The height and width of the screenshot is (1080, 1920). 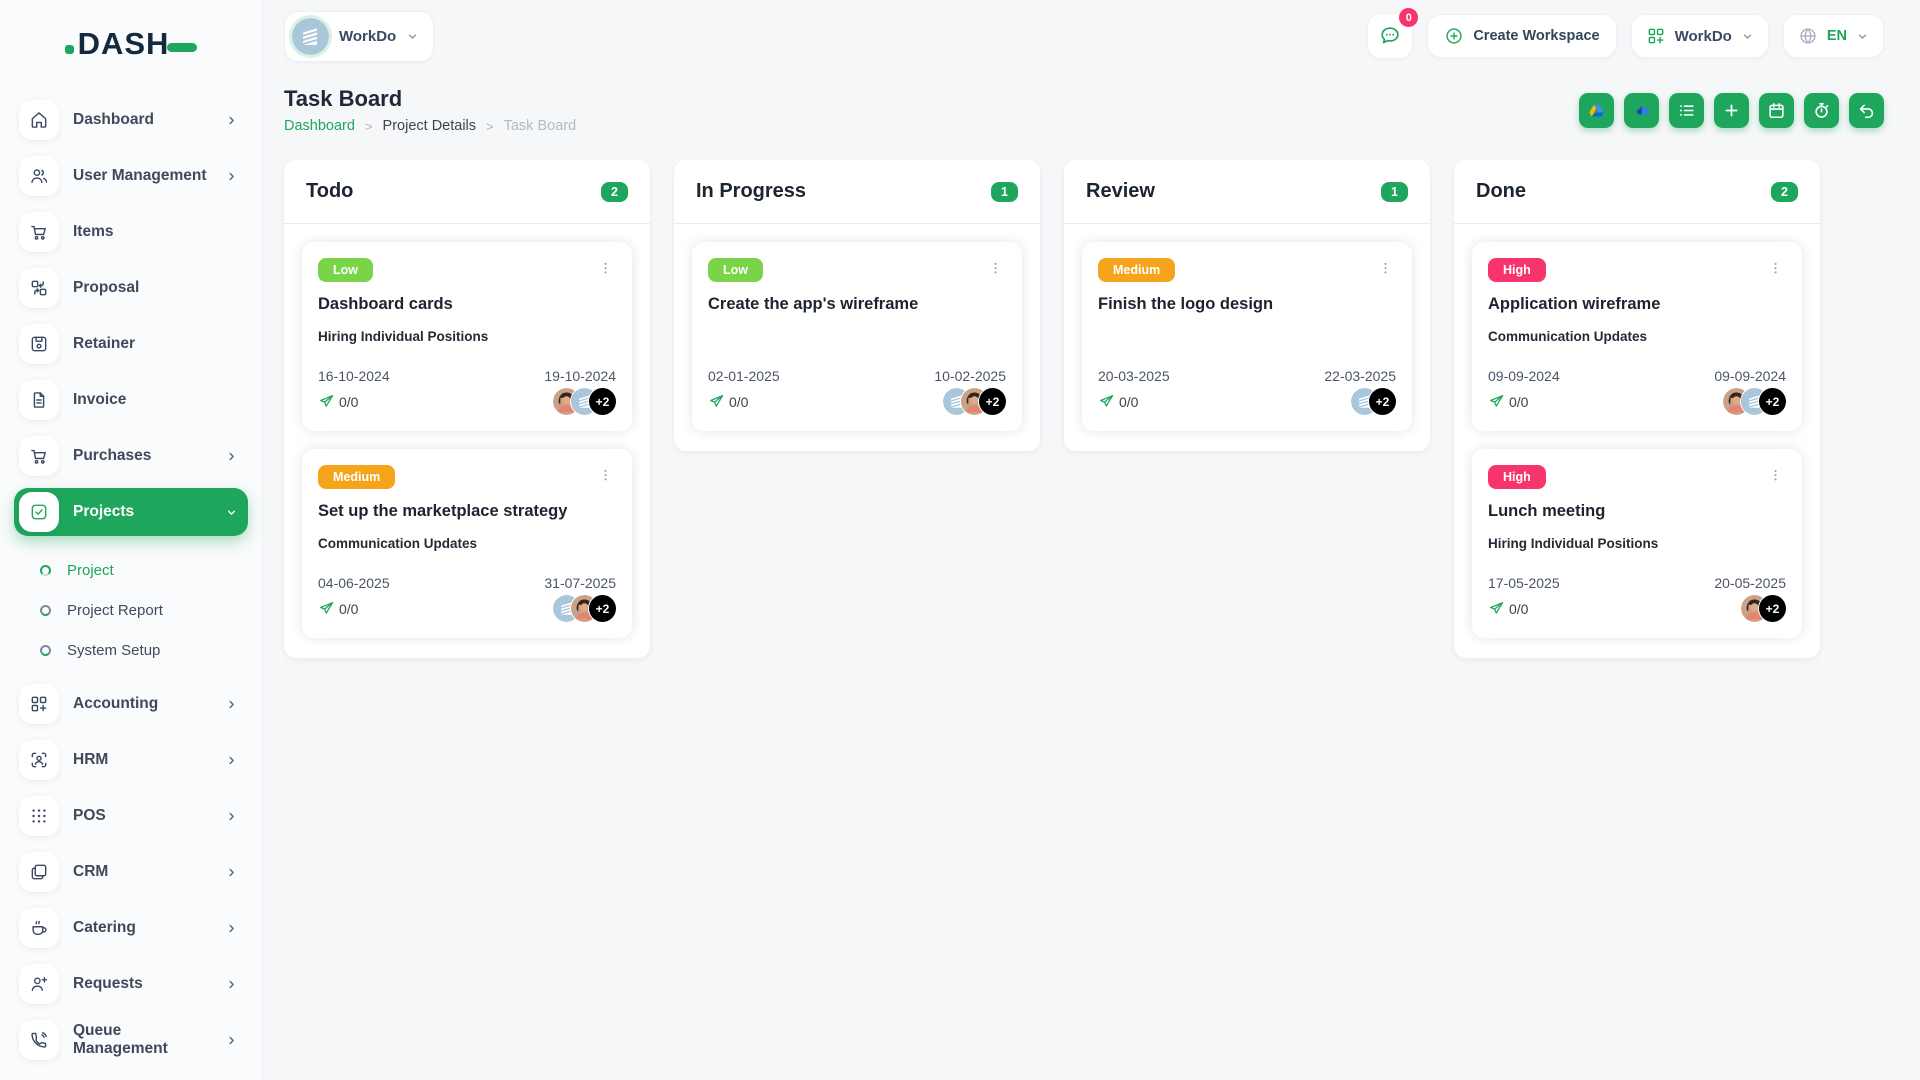 I want to click on milestone-list-button, so click(x=1686, y=110).